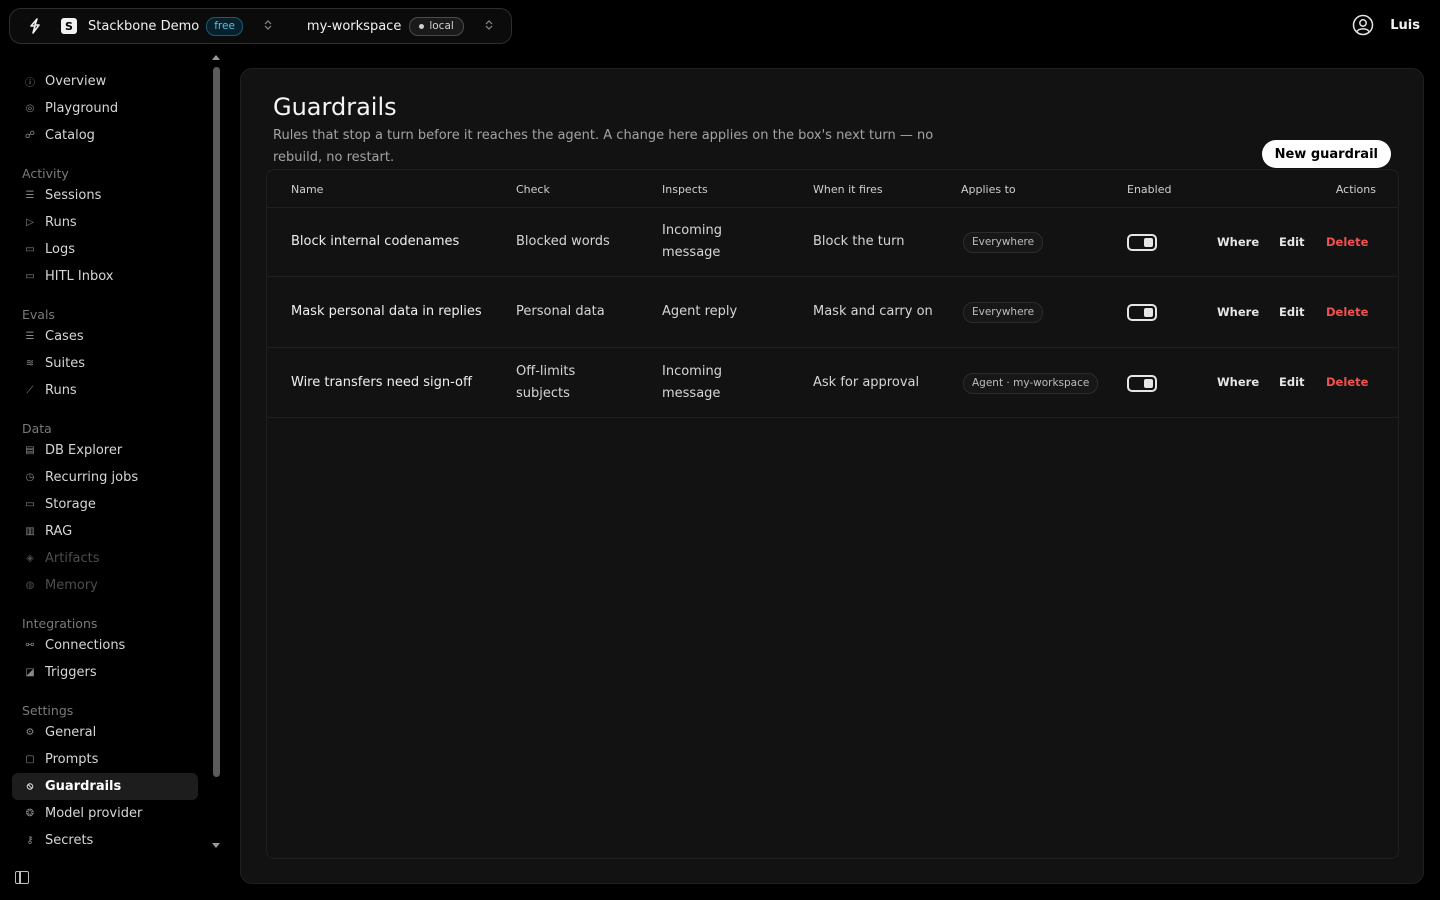  Describe the element at coordinates (1386, 25) in the screenshot. I see `user-menu: Luis` at that location.